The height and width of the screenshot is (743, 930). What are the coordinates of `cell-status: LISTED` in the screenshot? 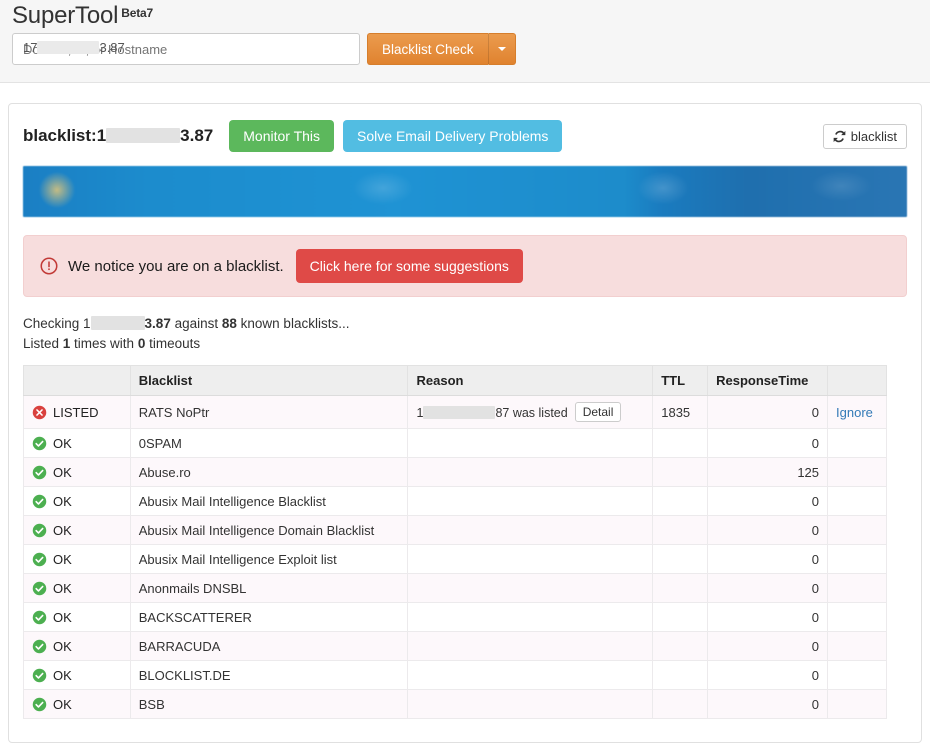 It's located at (77, 412).